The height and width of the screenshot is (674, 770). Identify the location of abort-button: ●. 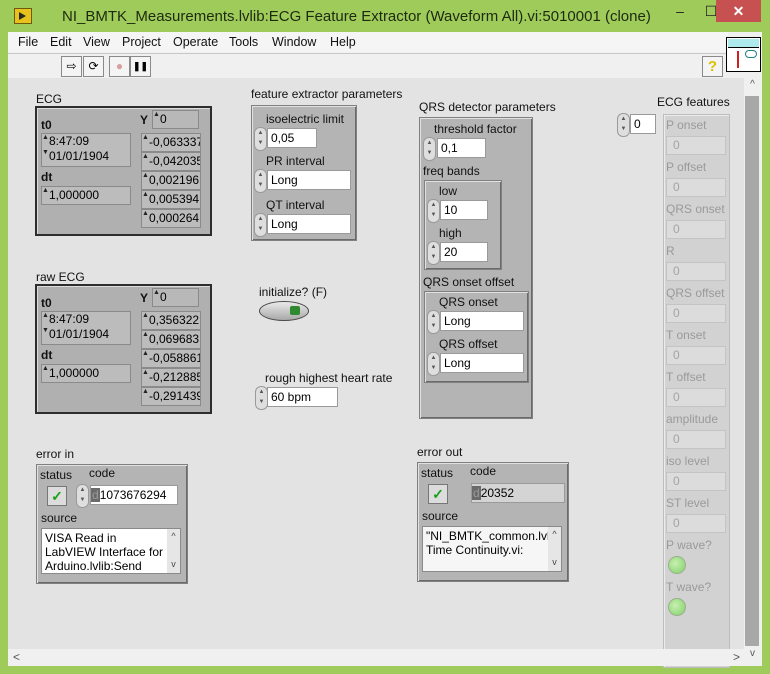
(119, 66).